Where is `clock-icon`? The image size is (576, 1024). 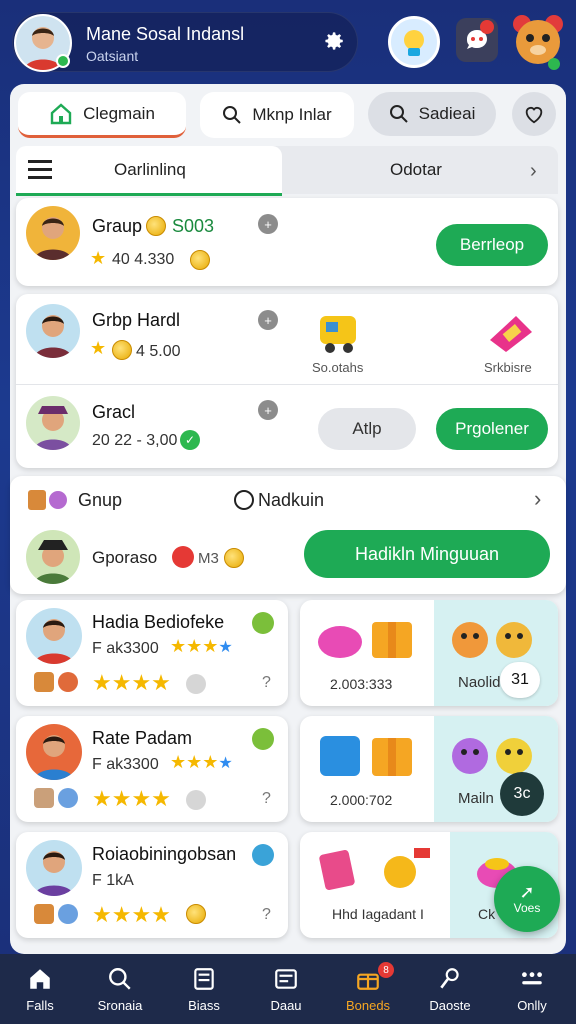
clock-icon is located at coordinates (244, 500).